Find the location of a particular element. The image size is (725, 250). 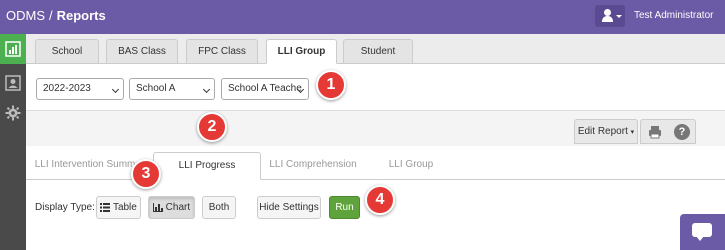

gear-icon is located at coordinates (13, 113).